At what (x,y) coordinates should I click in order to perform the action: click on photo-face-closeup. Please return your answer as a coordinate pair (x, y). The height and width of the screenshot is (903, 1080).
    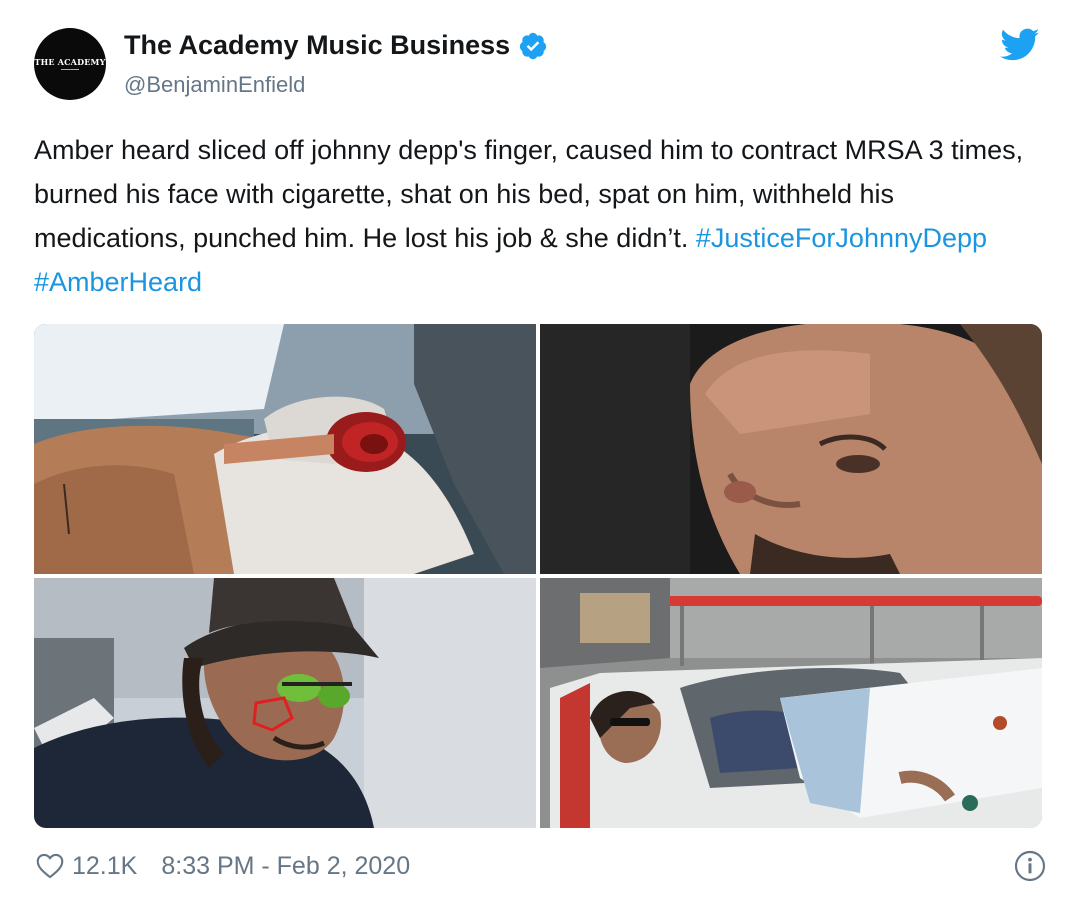
    Looking at the image, I should click on (791, 449).